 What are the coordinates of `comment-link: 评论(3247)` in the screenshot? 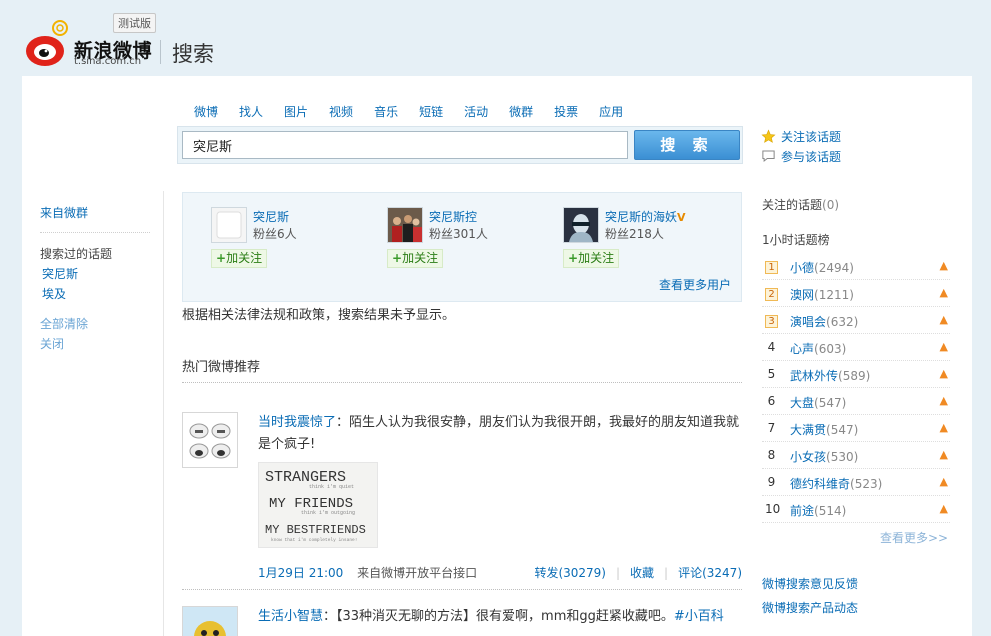 It's located at (710, 573).